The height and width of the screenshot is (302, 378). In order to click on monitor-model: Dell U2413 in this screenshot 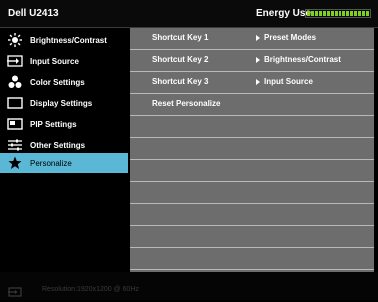, I will do `click(33, 13)`.